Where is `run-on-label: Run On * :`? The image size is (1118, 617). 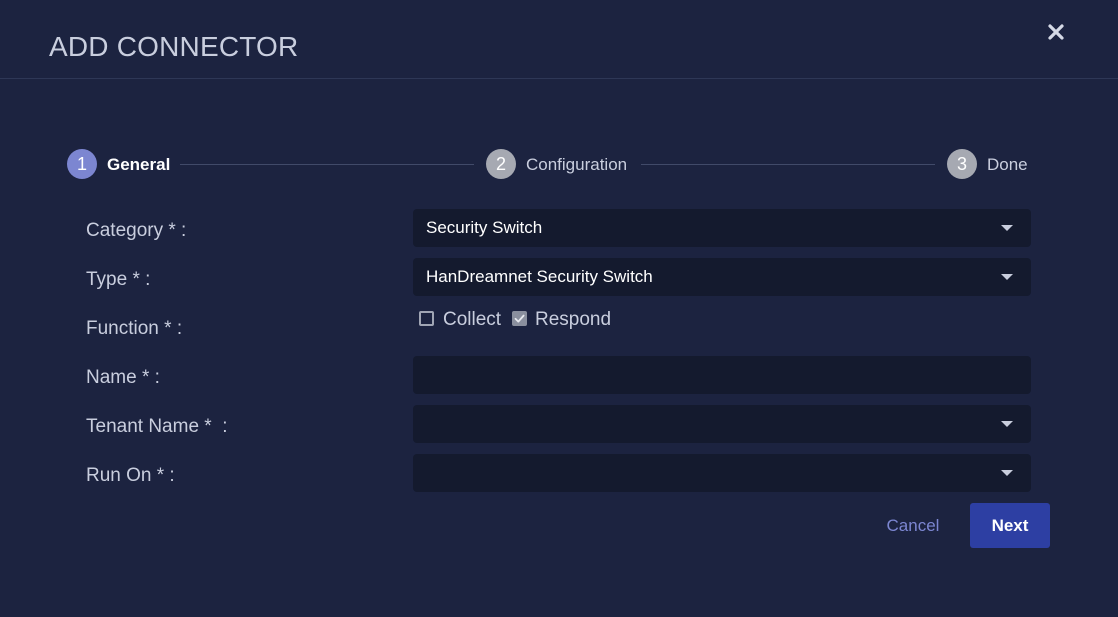 run-on-label: Run On * : is located at coordinates (130, 475).